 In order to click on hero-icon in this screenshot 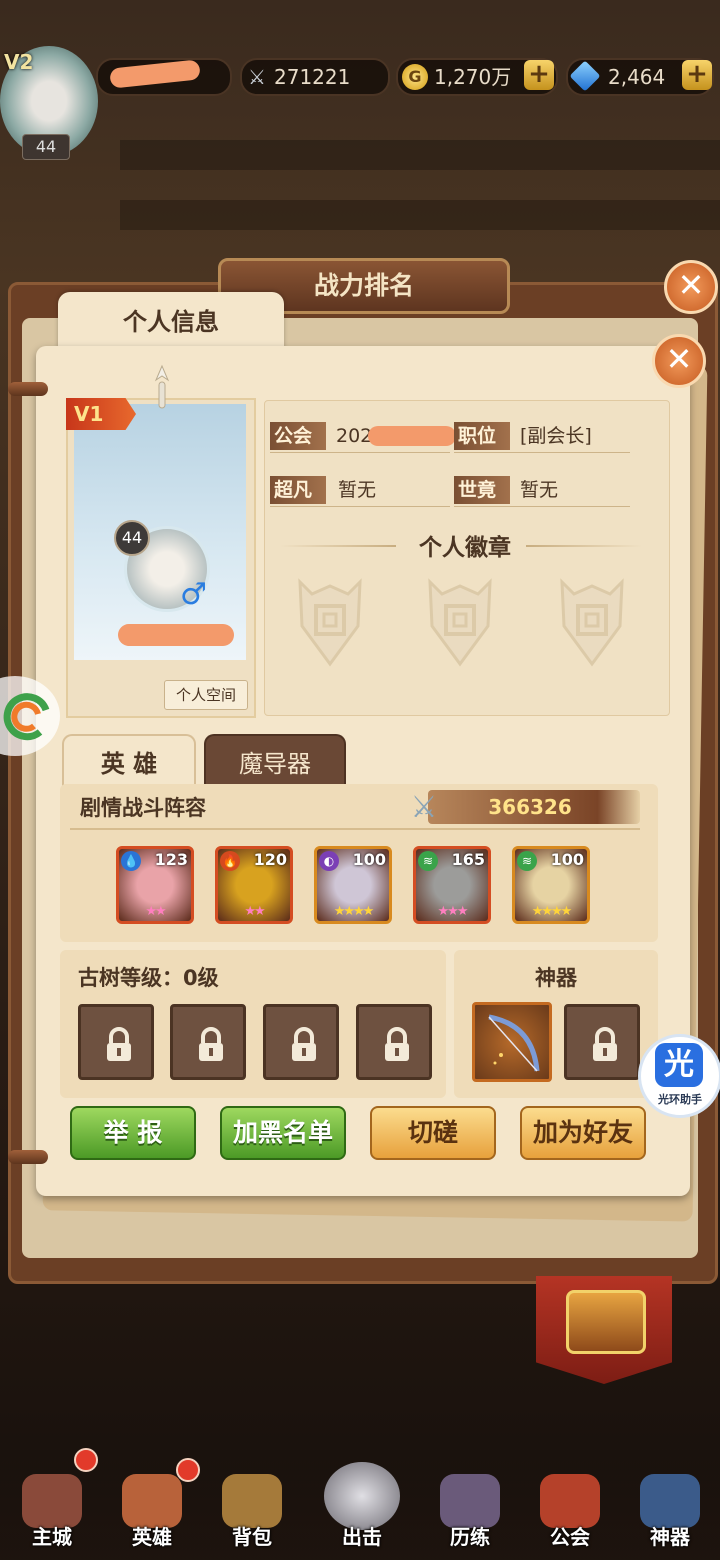, I will do `click(152, 1501)`.